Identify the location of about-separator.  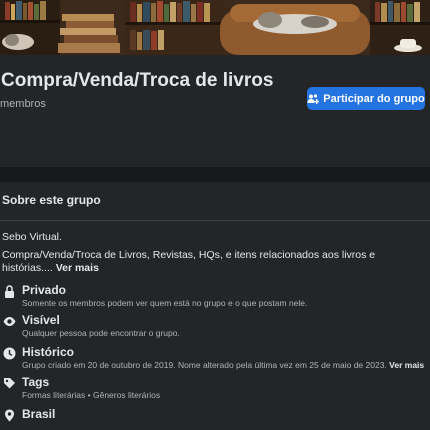
(215, 220).